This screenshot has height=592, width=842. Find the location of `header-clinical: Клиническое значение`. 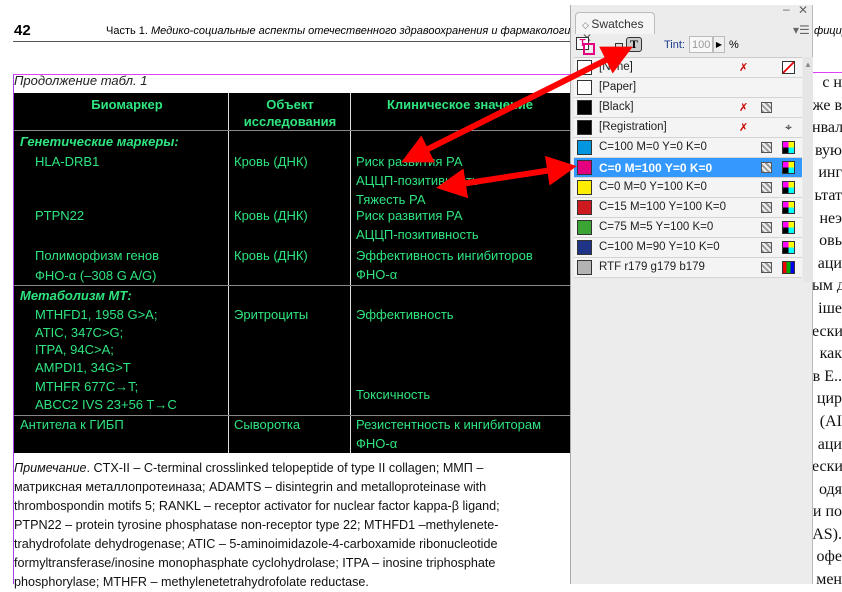

header-clinical: Клиническое значение is located at coordinates (460, 104).